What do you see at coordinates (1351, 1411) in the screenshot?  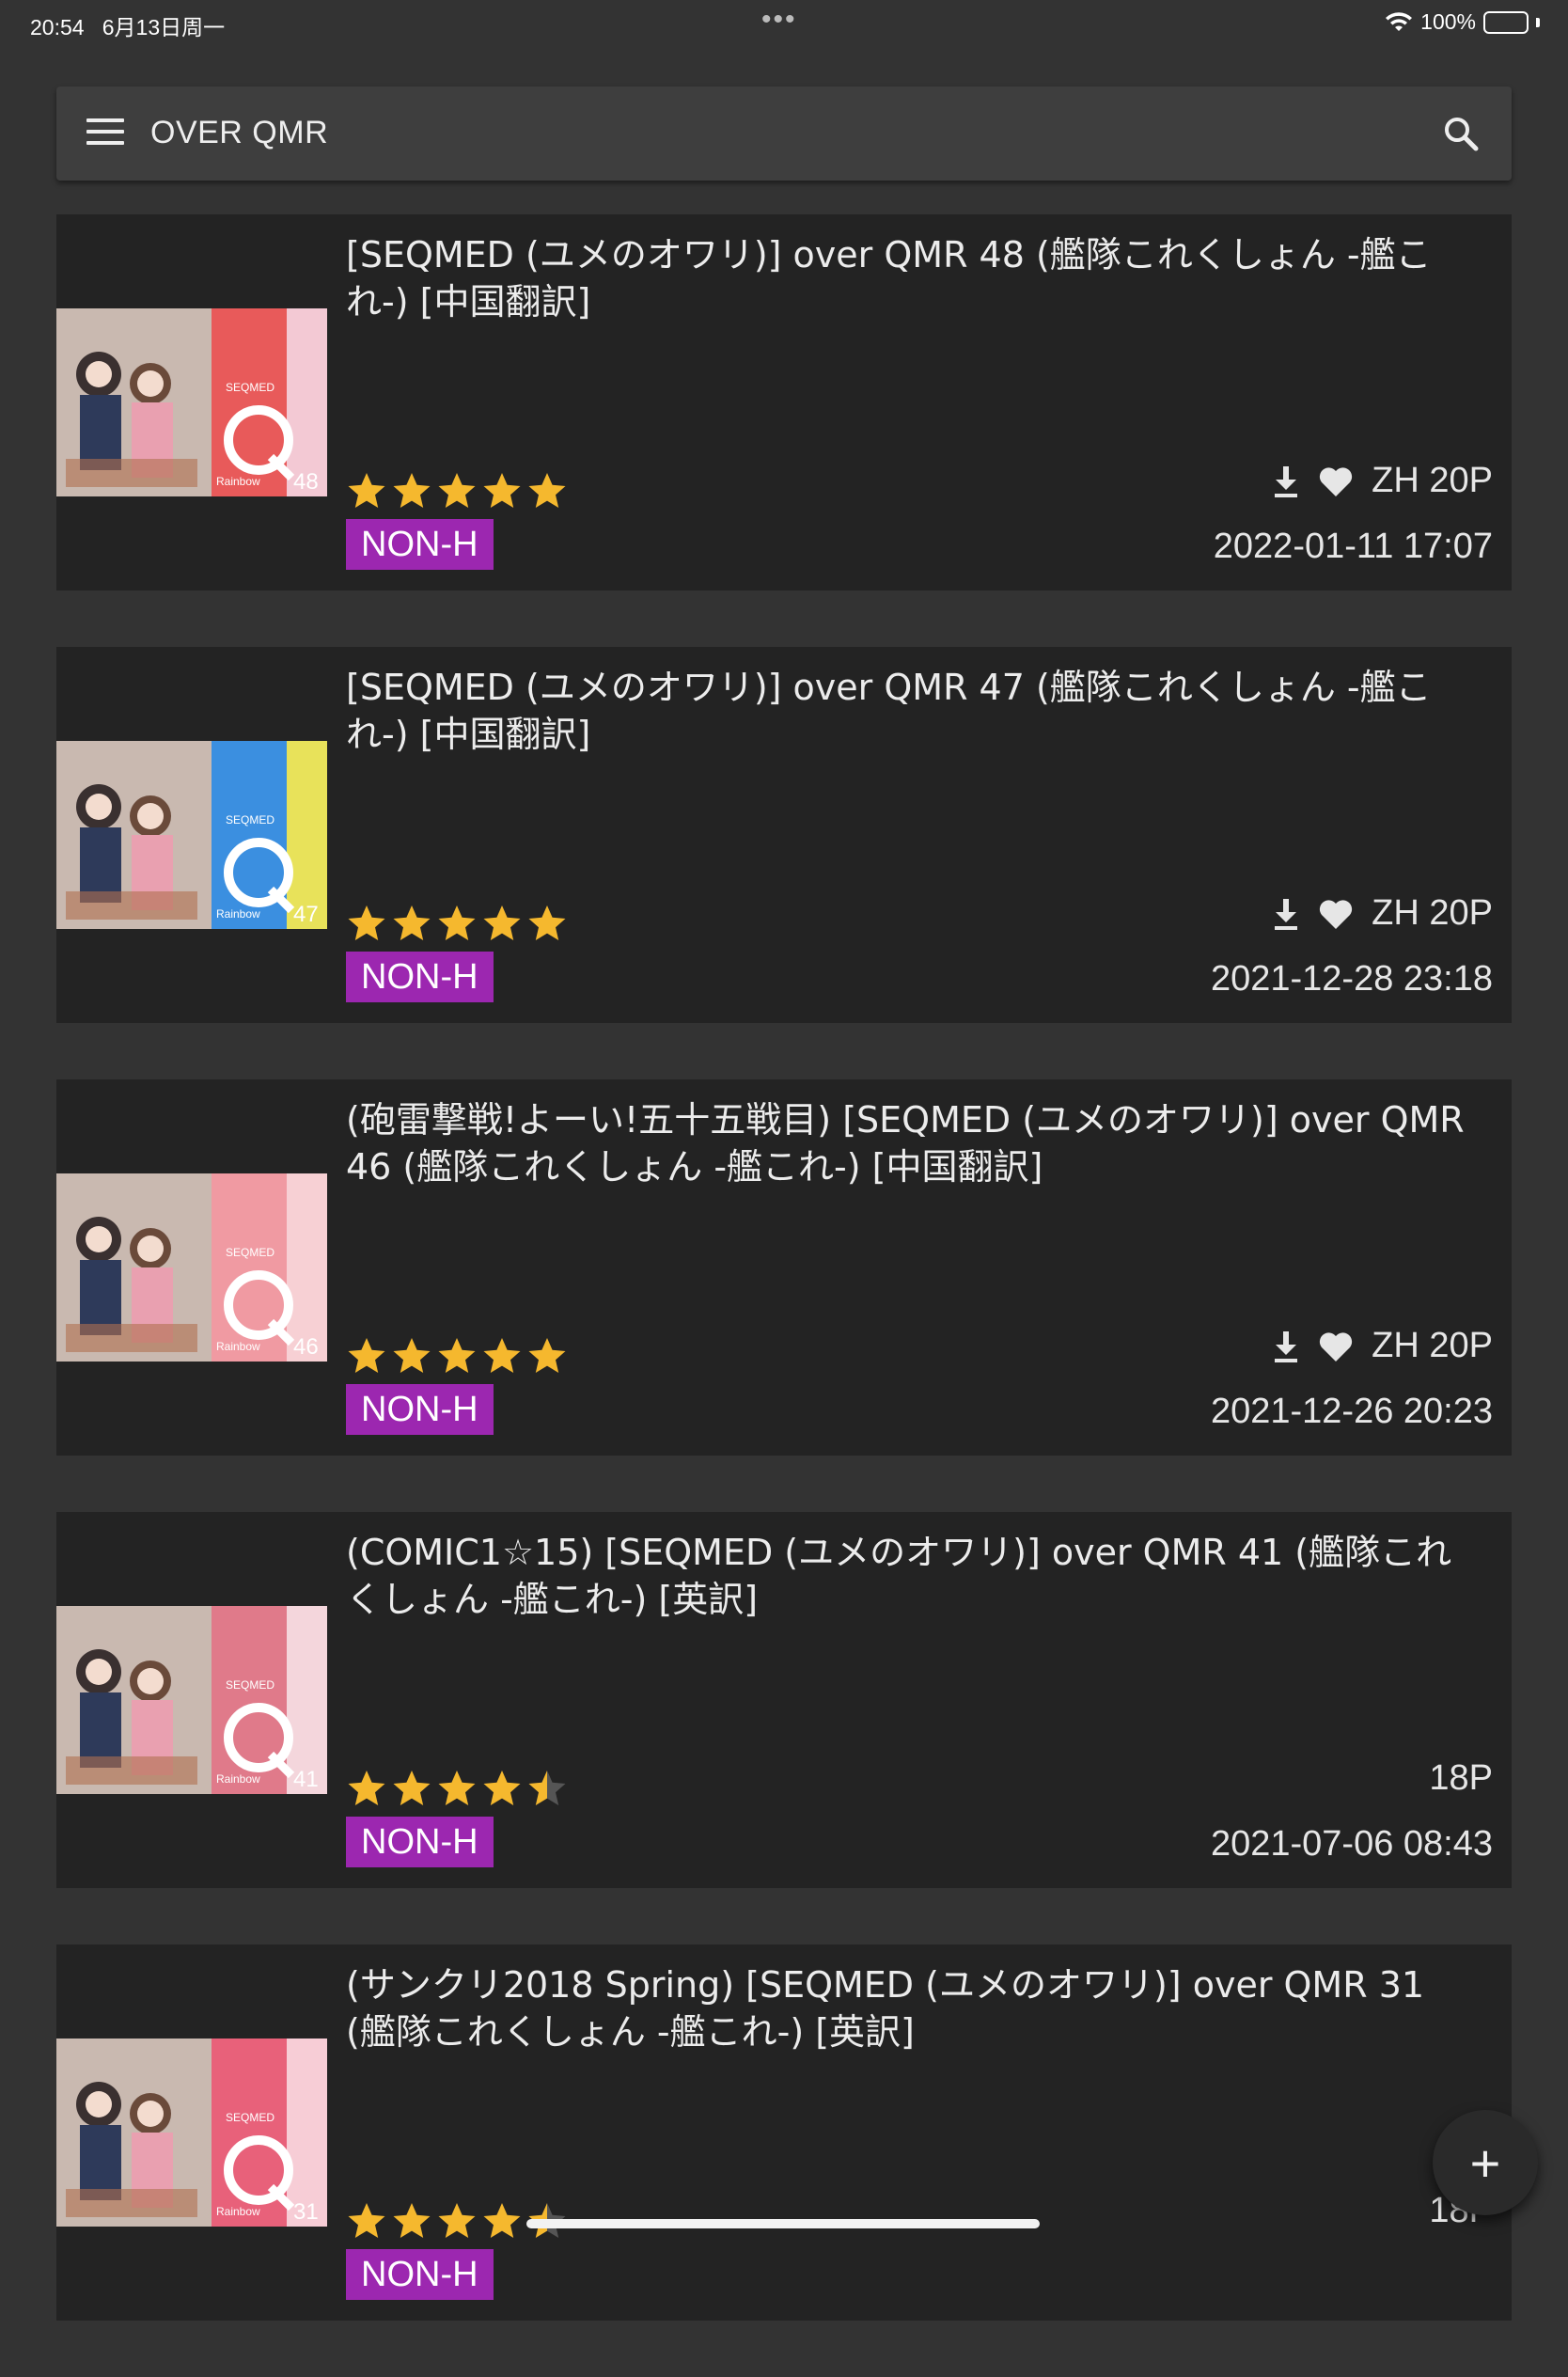 I see `posted-date: 2021-12-26 20:23` at bounding box center [1351, 1411].